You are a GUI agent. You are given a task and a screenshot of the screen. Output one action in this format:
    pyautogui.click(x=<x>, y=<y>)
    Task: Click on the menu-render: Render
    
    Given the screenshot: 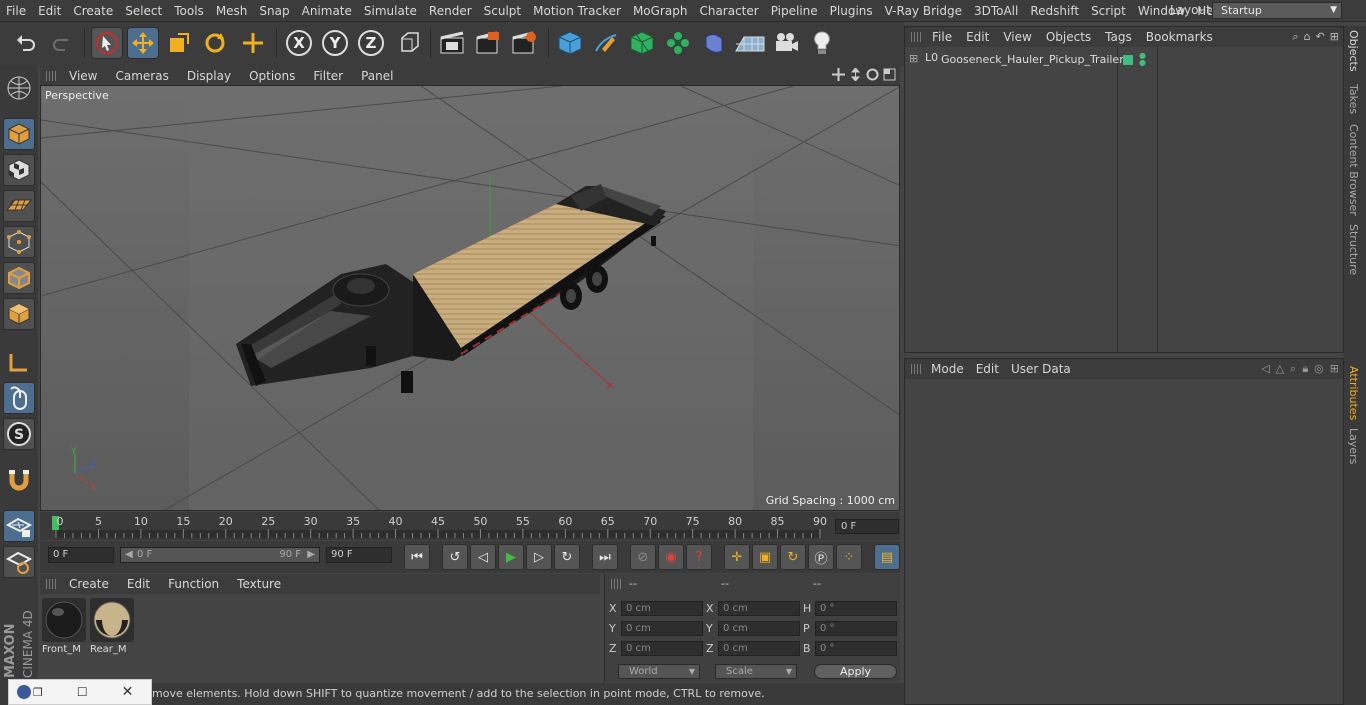 What is the action you would take?
    pyautogui.click(x=450, y=11)
    